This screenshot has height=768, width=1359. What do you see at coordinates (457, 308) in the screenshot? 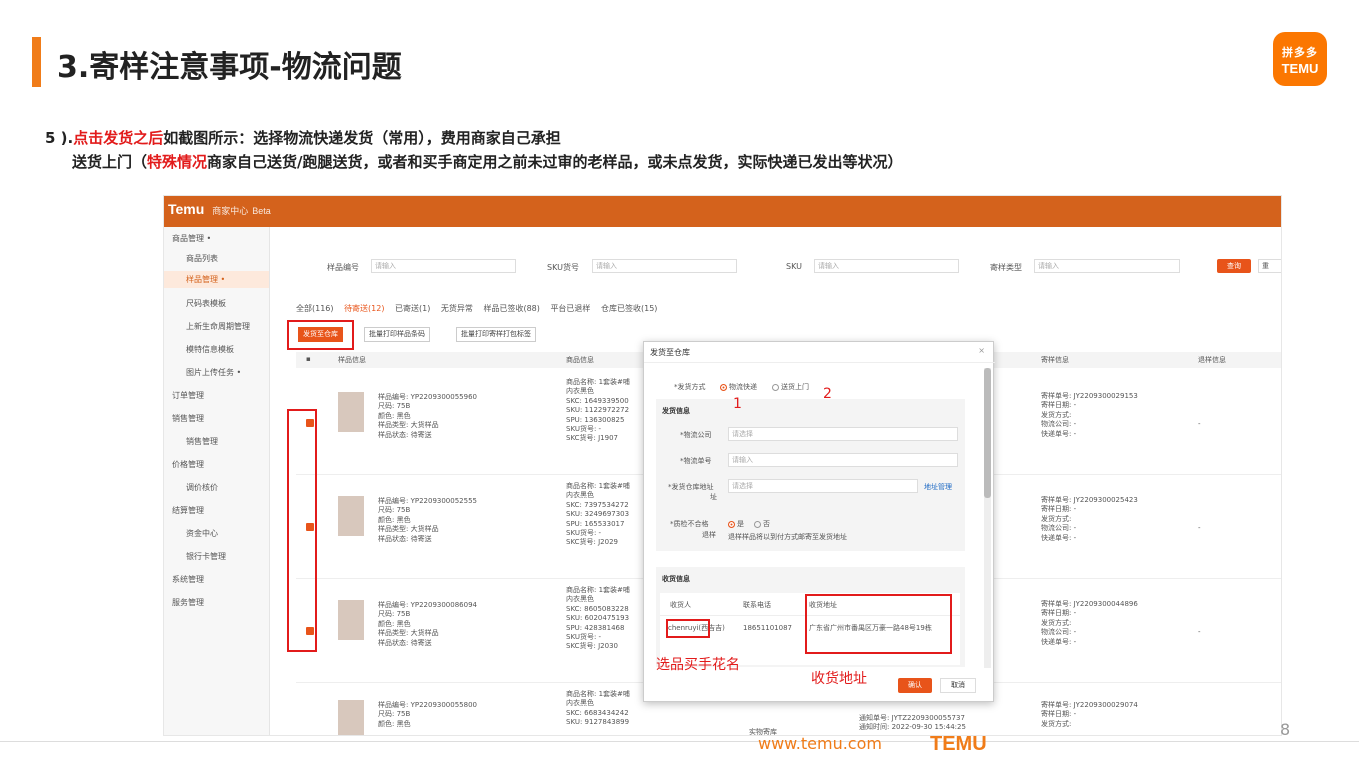
I see `tab-no-stock: 无货异常` at bounding box center [457, 308].